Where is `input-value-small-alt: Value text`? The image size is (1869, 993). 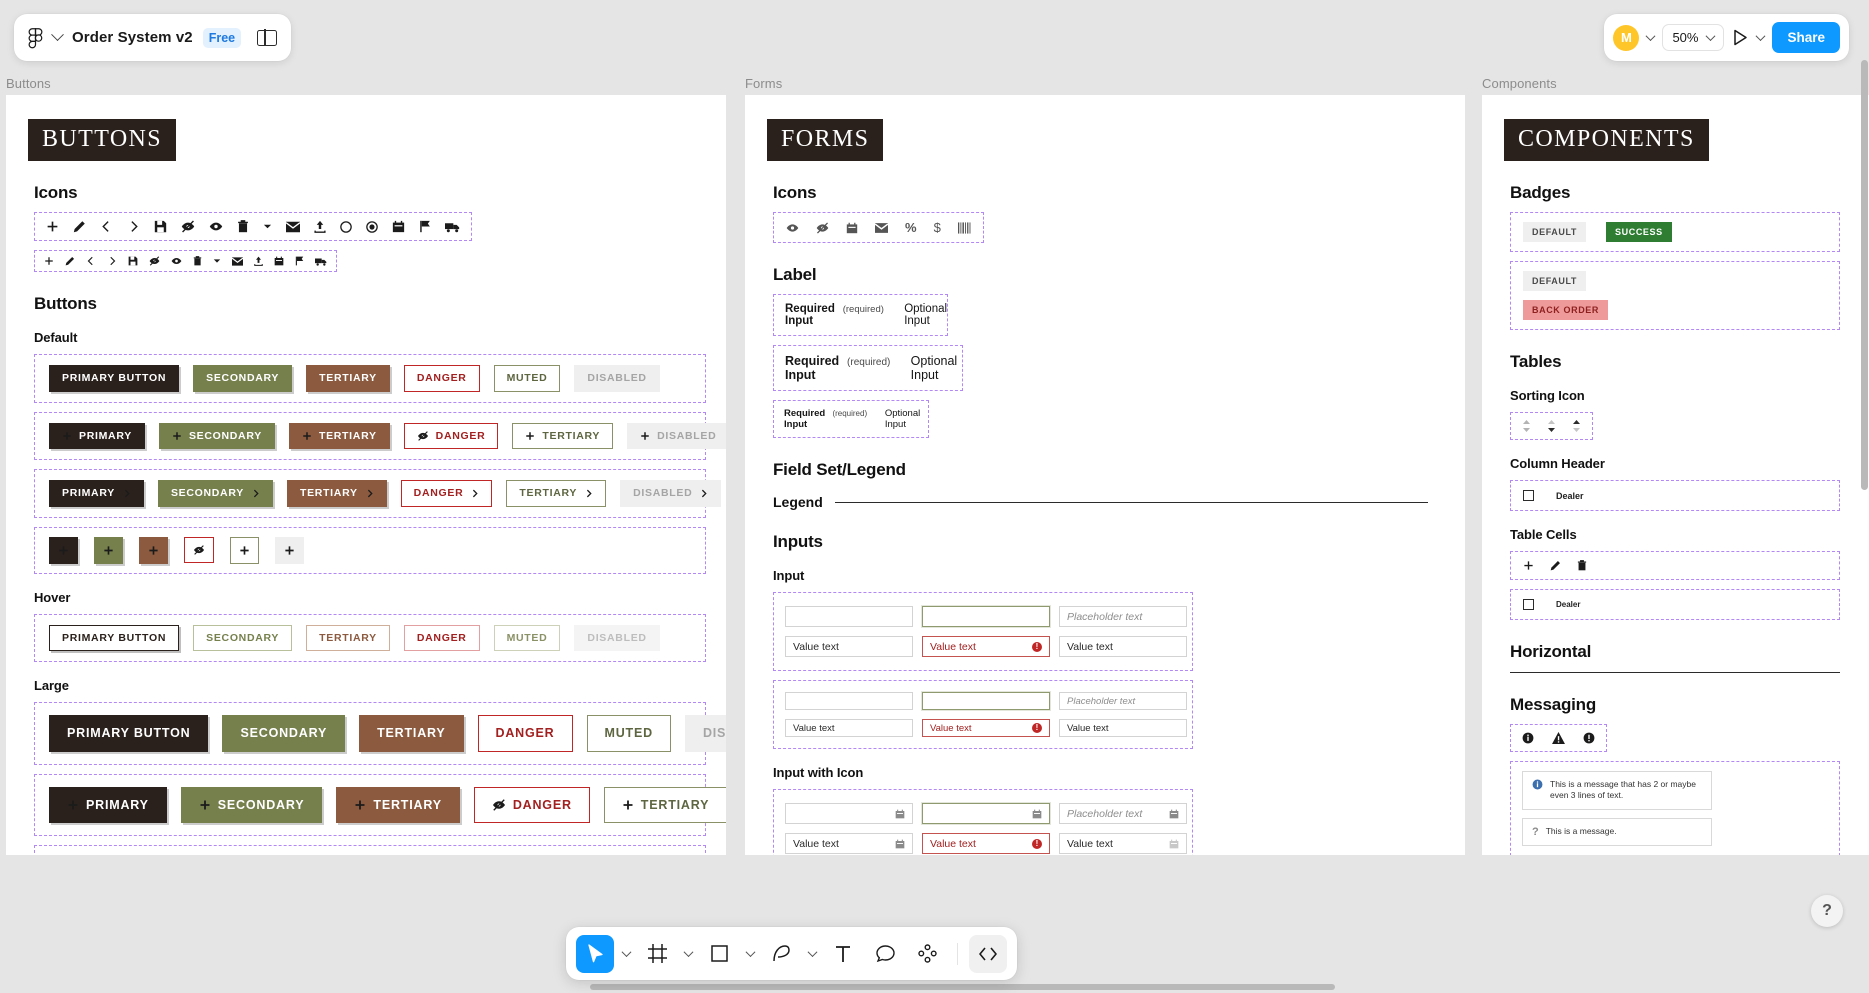
input-value-small-alt: Value text is located at coordinates (1123, 728).